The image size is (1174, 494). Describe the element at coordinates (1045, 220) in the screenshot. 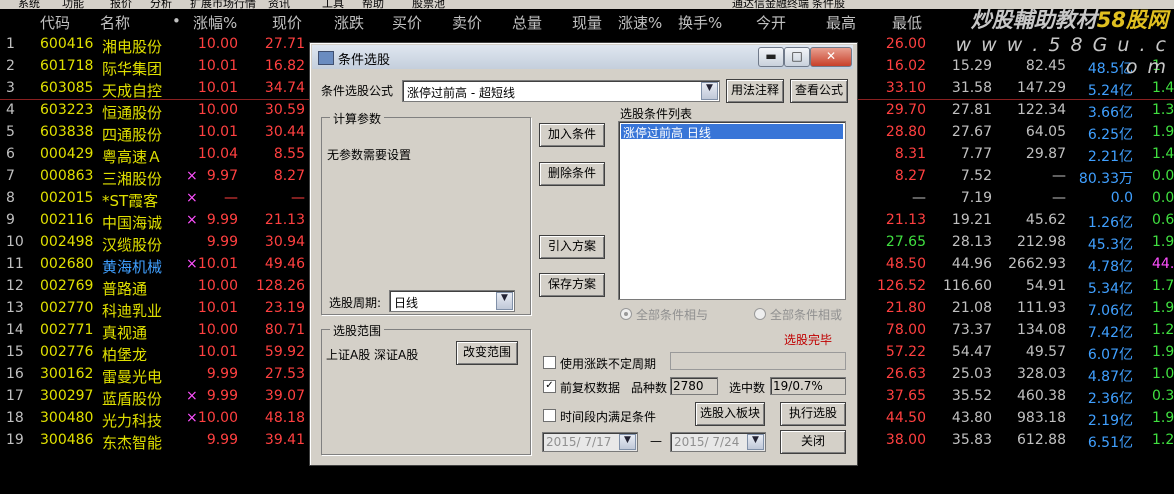

I see `cell-k2: 45.62` at that location.